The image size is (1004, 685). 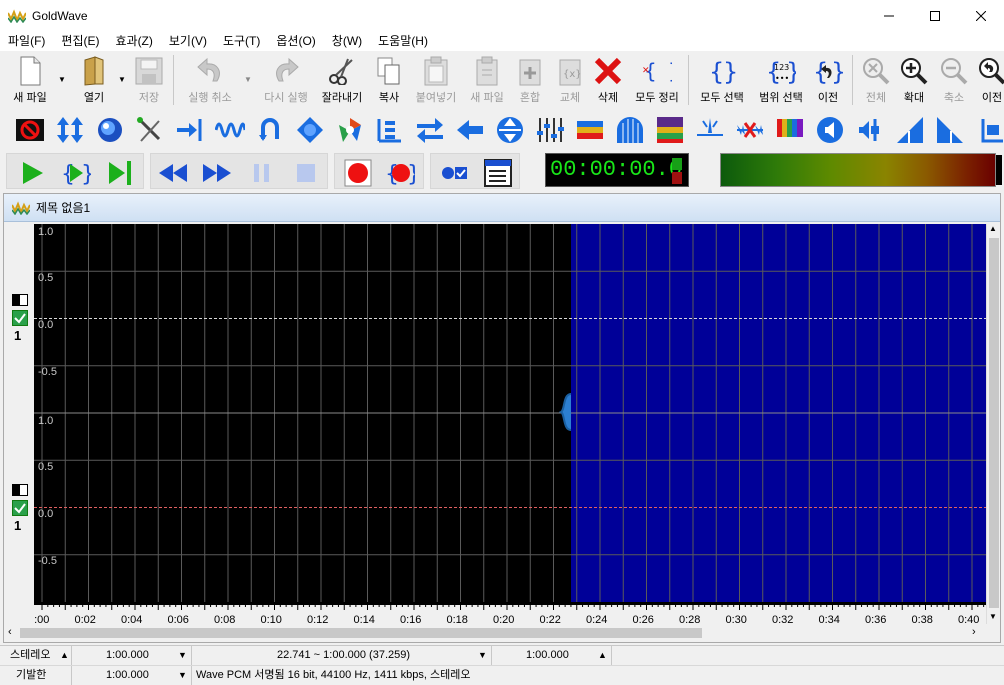 What do you see at coordinates (510, 130) in the screenshot?
I see `stereo-center-icon` at bounding box center [510, 130].